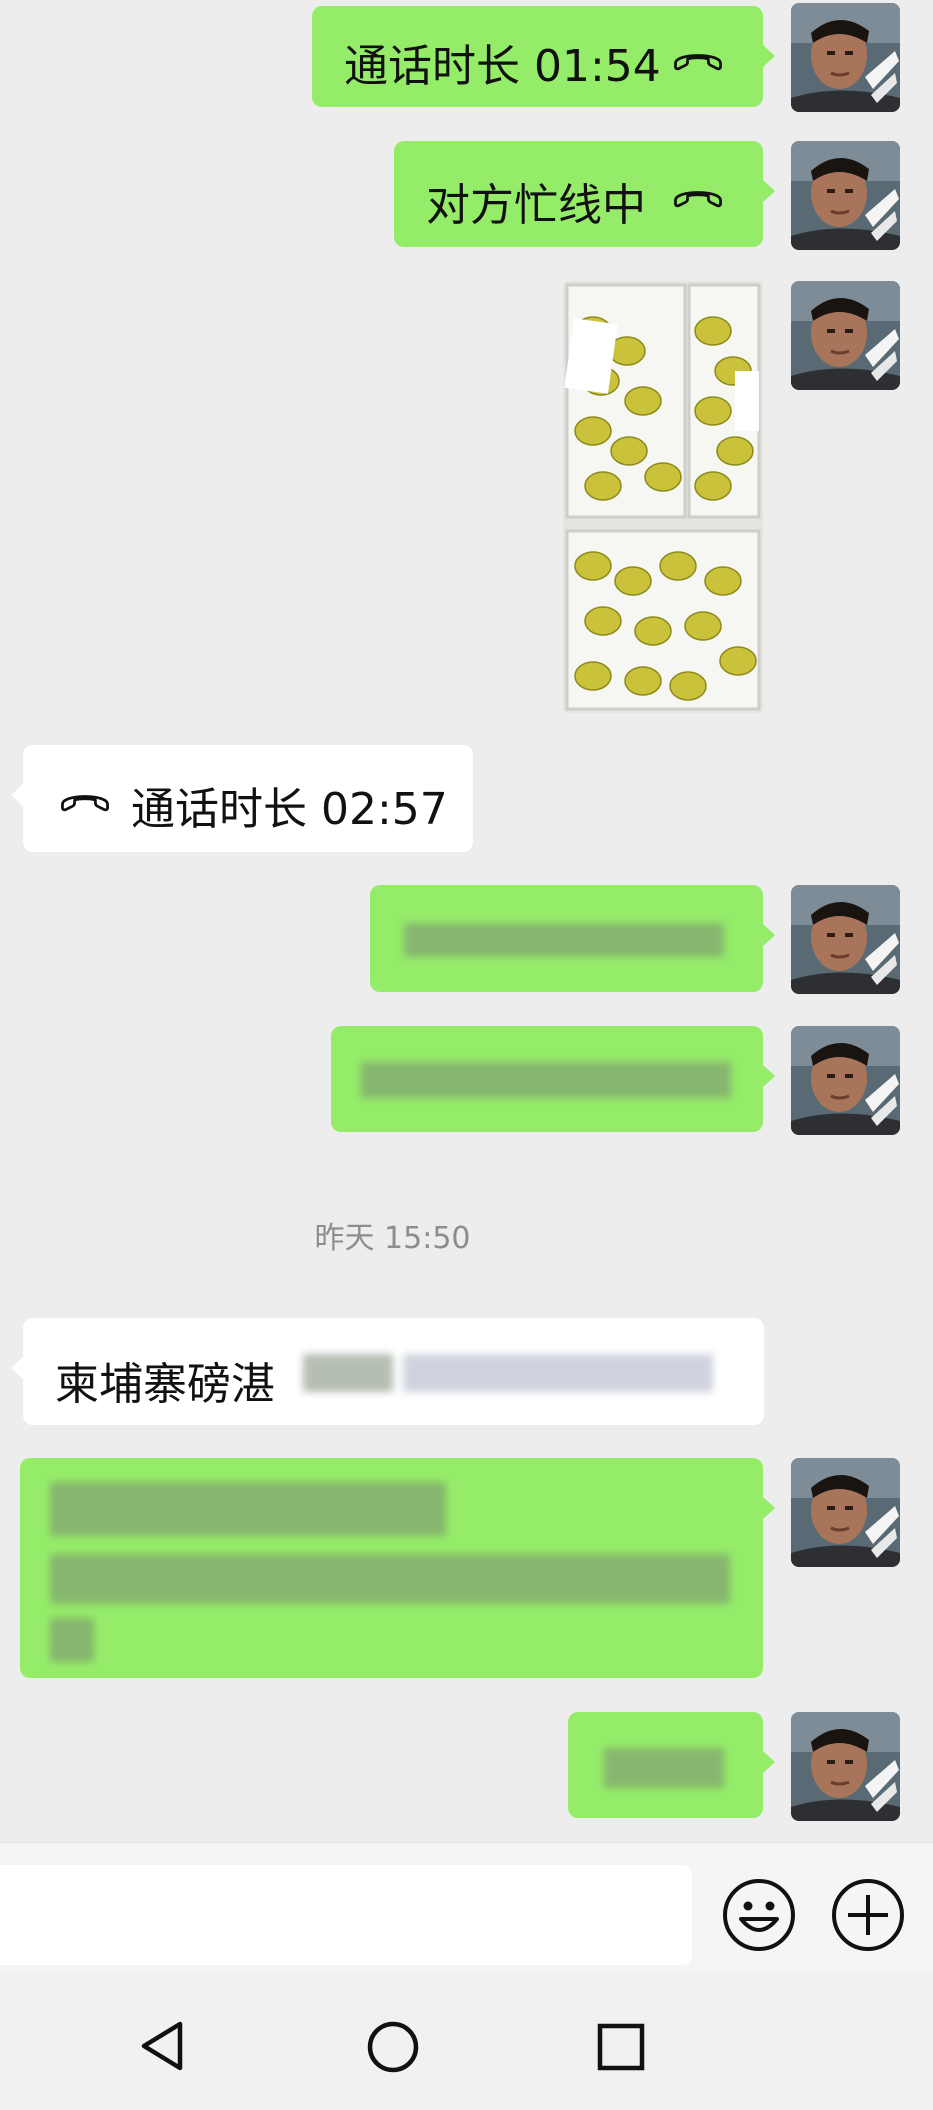  I want to click on call-duration-text: 通话时长 01:54, so click(502, 66).